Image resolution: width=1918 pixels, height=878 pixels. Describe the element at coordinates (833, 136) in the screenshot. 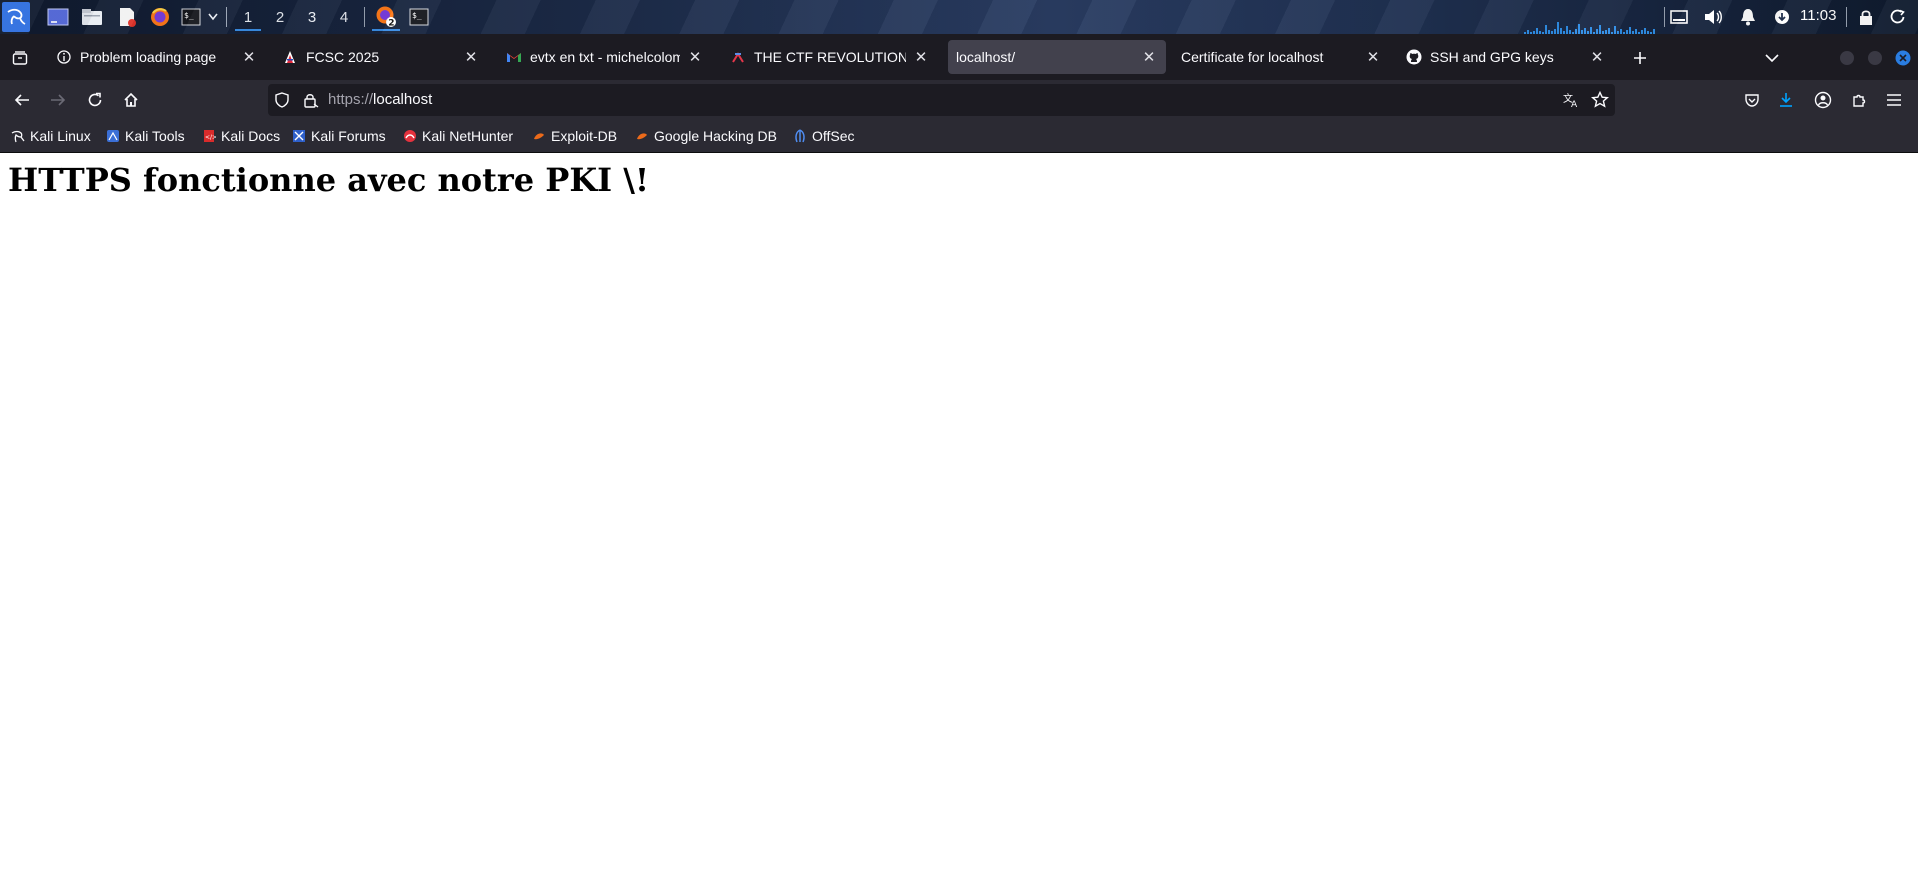

I see `bookmark-label: OffSec` at that location.